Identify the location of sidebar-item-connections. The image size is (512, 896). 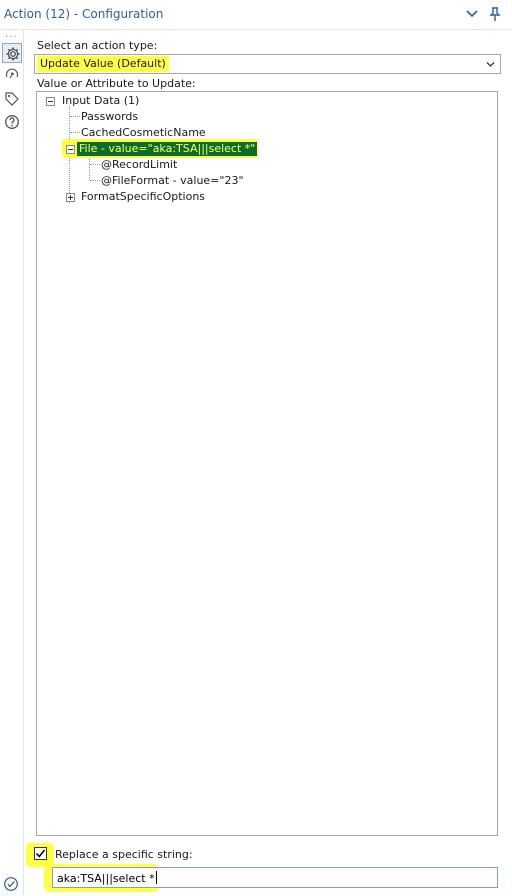
(12, 75).